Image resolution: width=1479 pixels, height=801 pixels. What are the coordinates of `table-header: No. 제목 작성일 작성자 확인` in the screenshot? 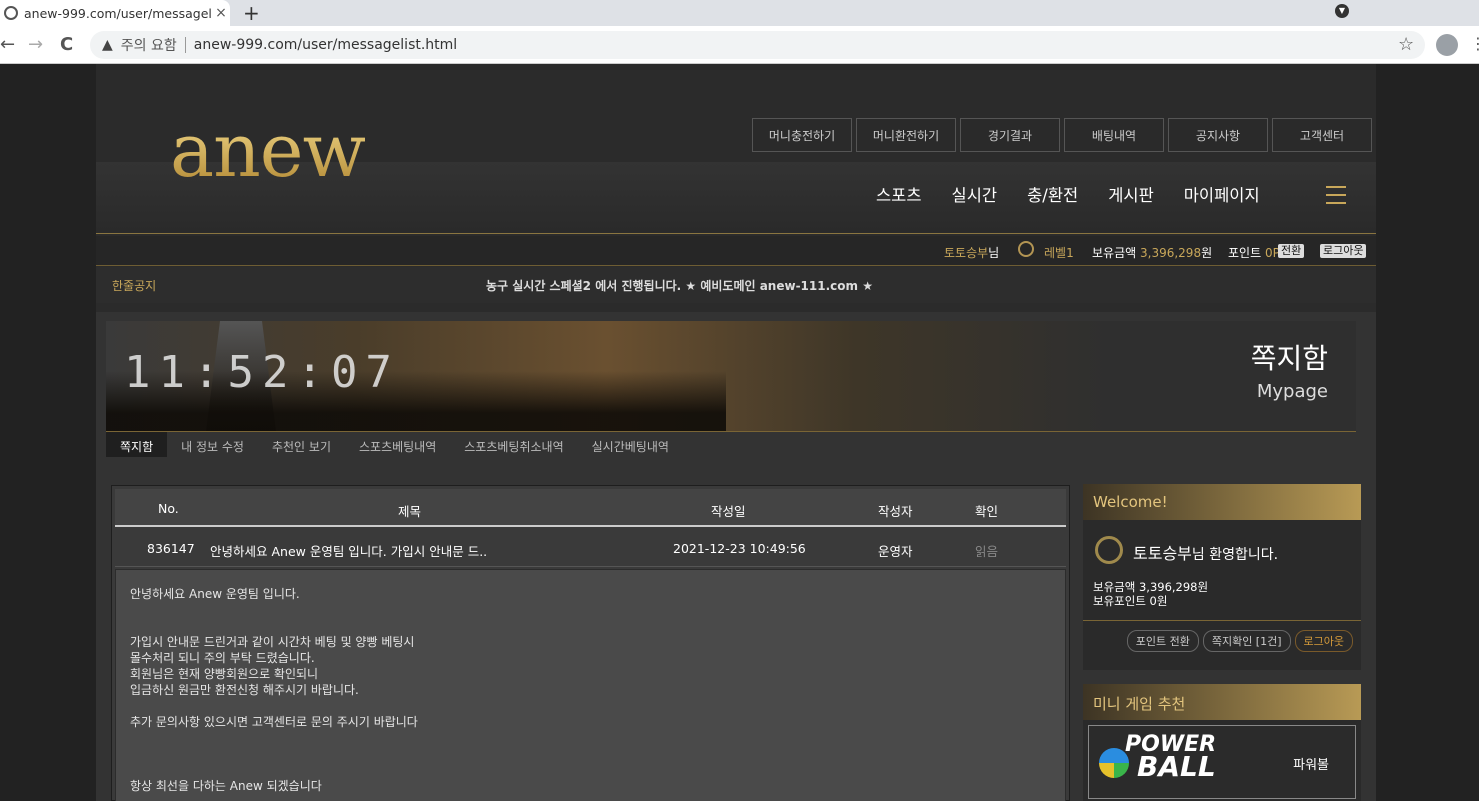 It's located at (590, 508).